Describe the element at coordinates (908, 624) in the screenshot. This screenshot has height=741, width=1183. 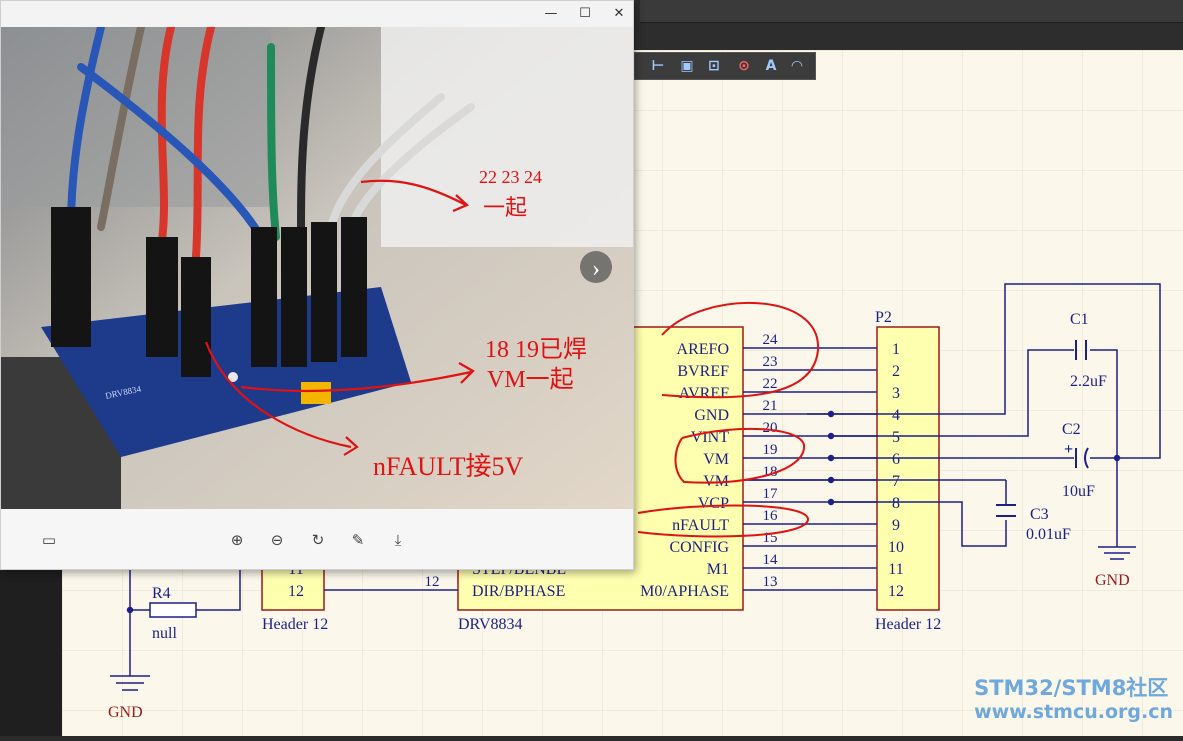
I see `p2-name: Header 12` at that location.